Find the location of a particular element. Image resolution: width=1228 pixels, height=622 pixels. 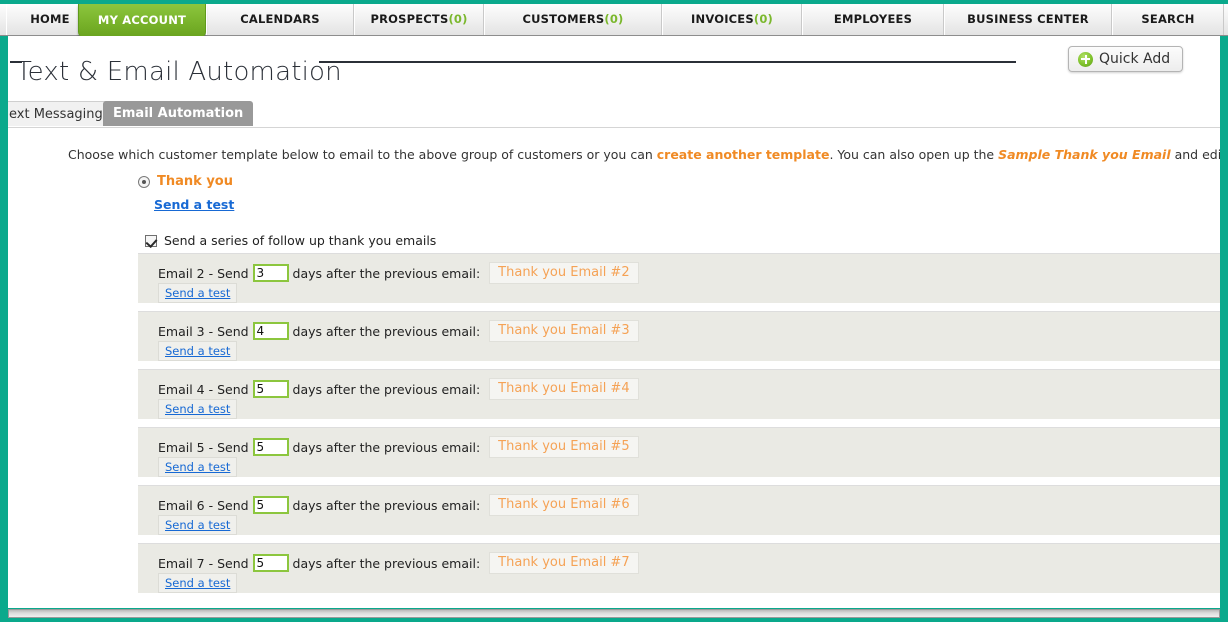

nav-item-calendars: CALENDARS is located at coordinates (280, 19).